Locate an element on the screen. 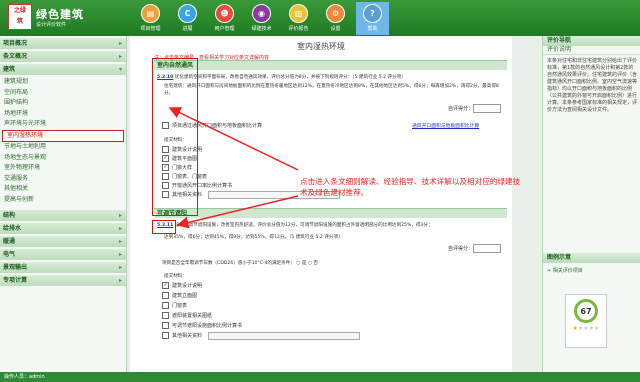  radio-no: ○ 否 is located at coordinates (313, 263).